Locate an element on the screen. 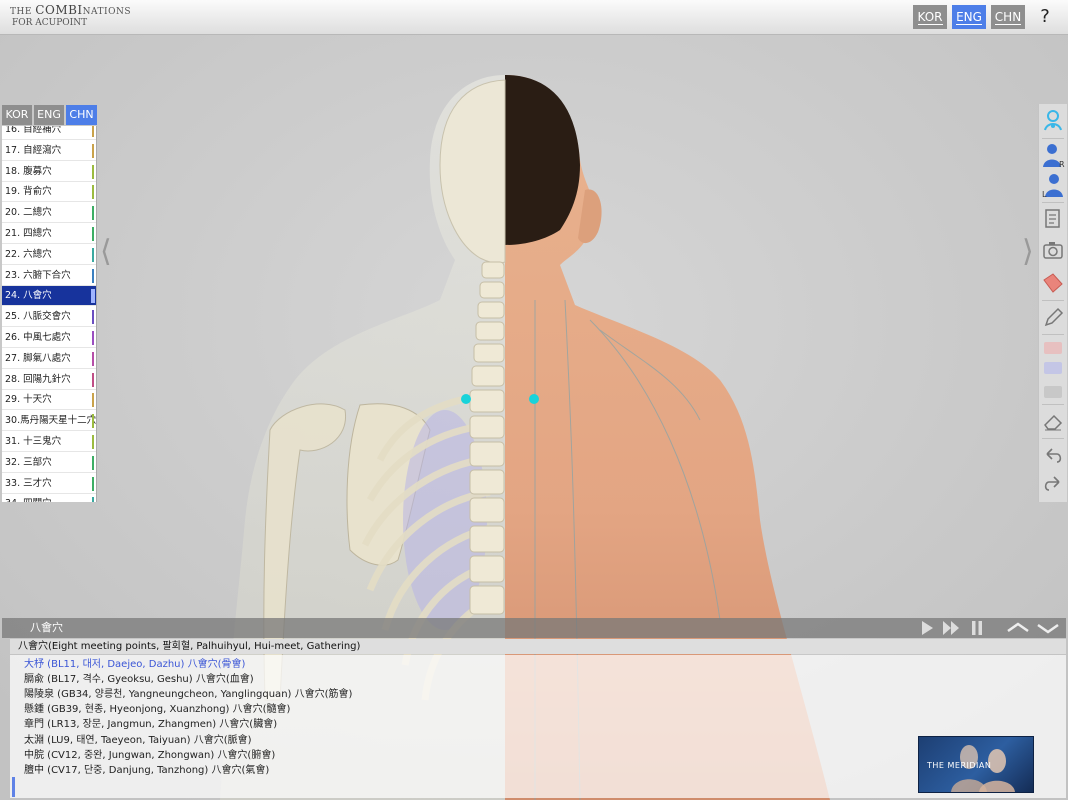 The height and width of the screenshot is (800, 1068). list-item: 27. 脚氣八處穴 is located at coordinates (49, 359).